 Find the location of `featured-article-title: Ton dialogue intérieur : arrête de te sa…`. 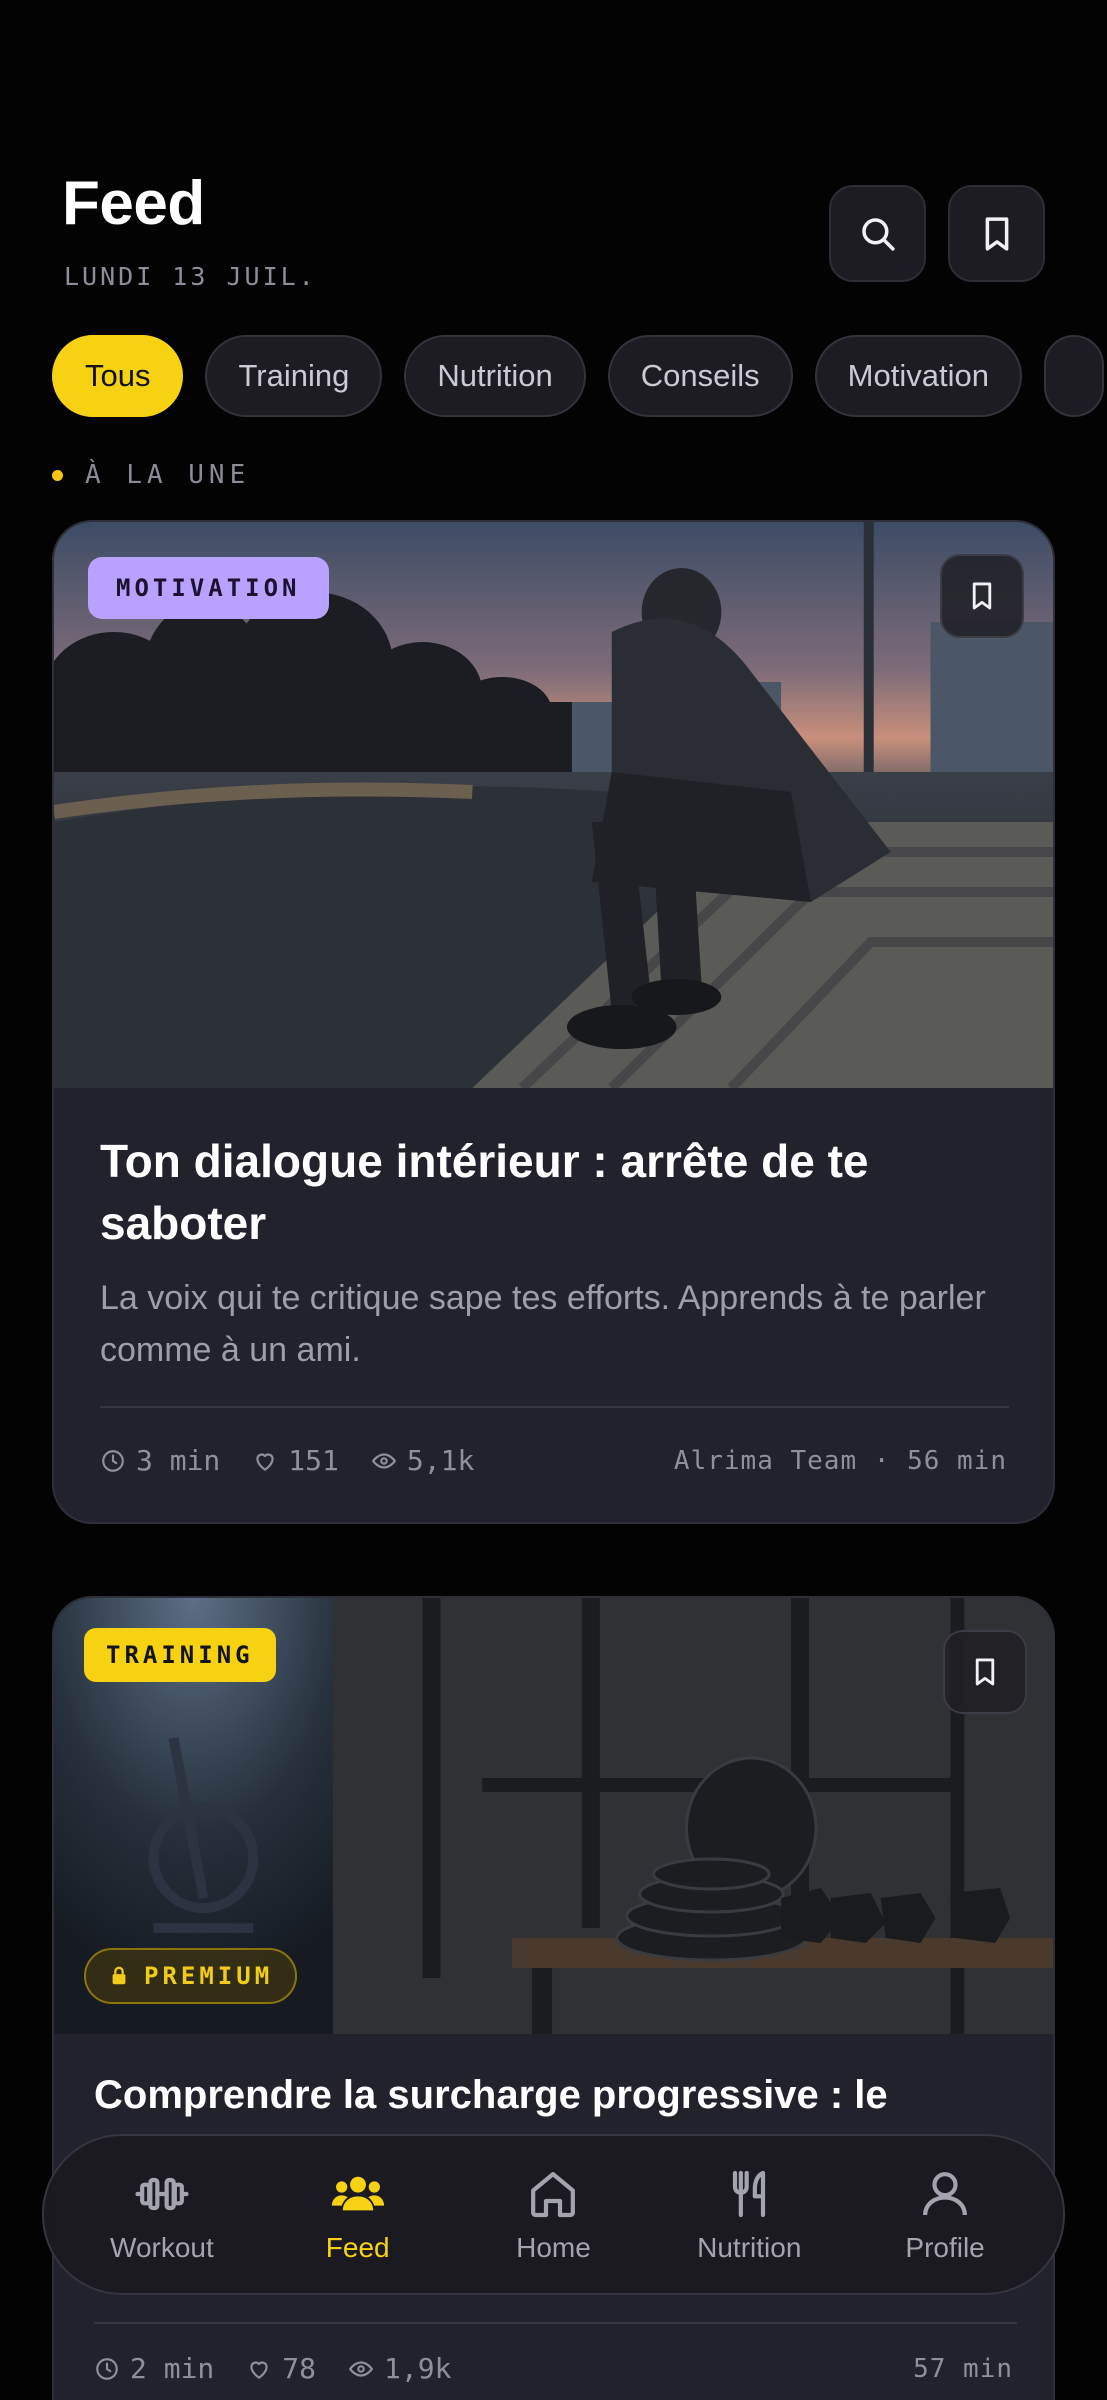

featured-article-title: Ton dialogue intérieur : arrête de te sa… is located at coordinates (484, 1192).